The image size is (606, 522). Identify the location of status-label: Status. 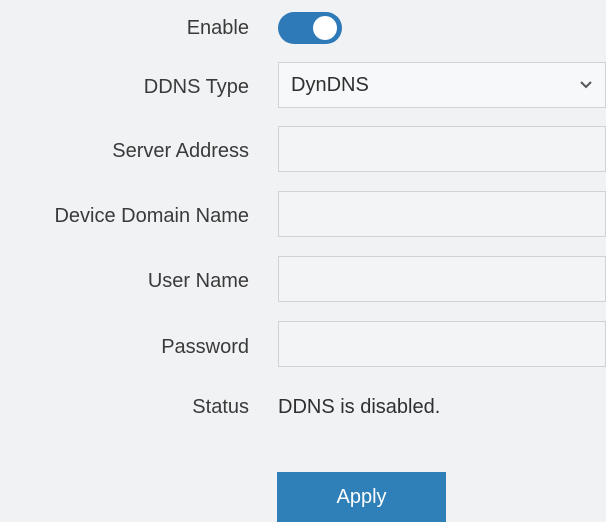
(220, 407).